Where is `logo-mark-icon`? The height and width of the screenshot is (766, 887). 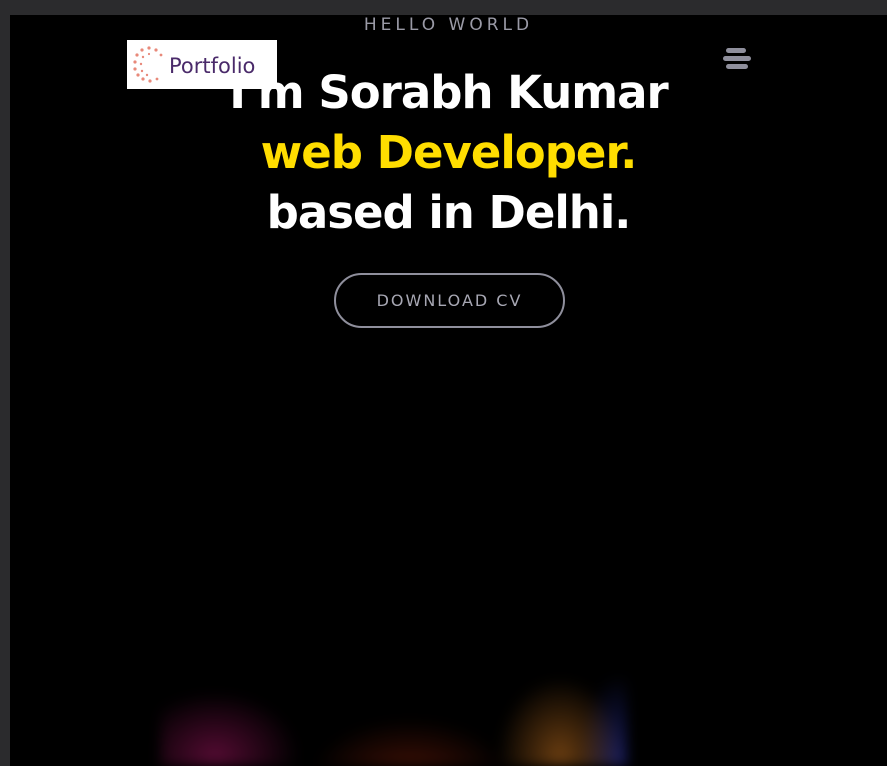 logo-mark-icon is located at coordinates (148, 64).